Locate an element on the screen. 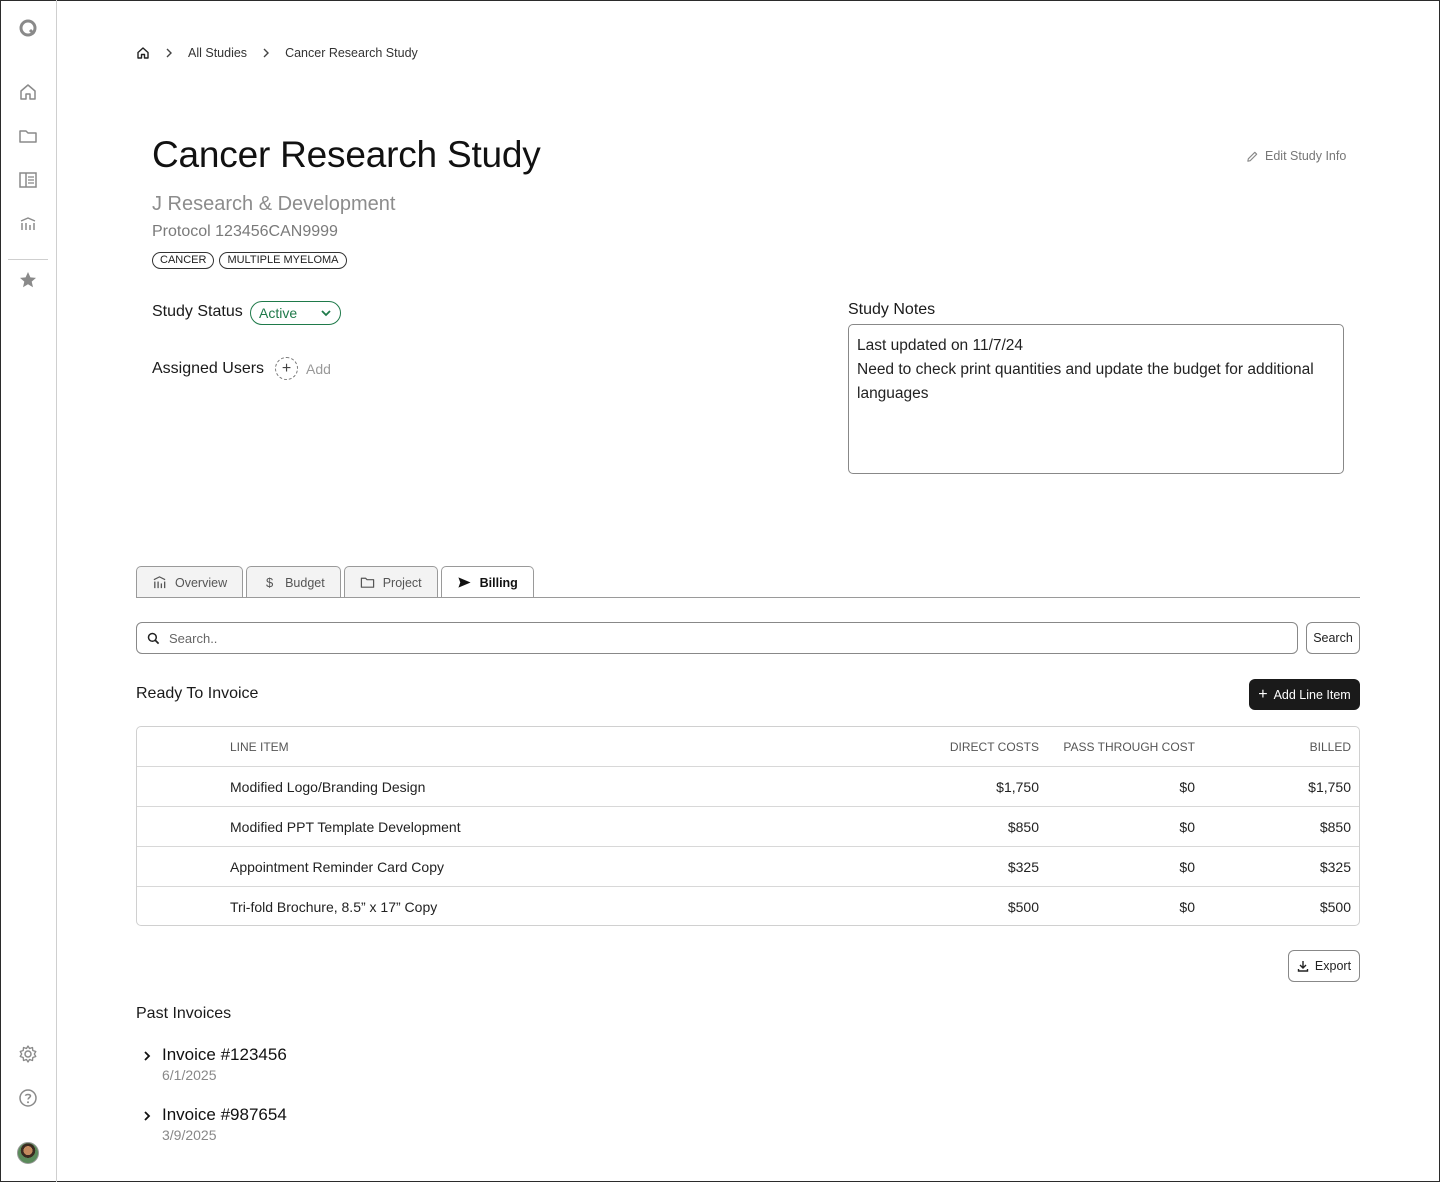 This screenshot has height=1182, width=1440. line-item-name: Appointment Reminder Card Copy is located at coordinates (337, 867).